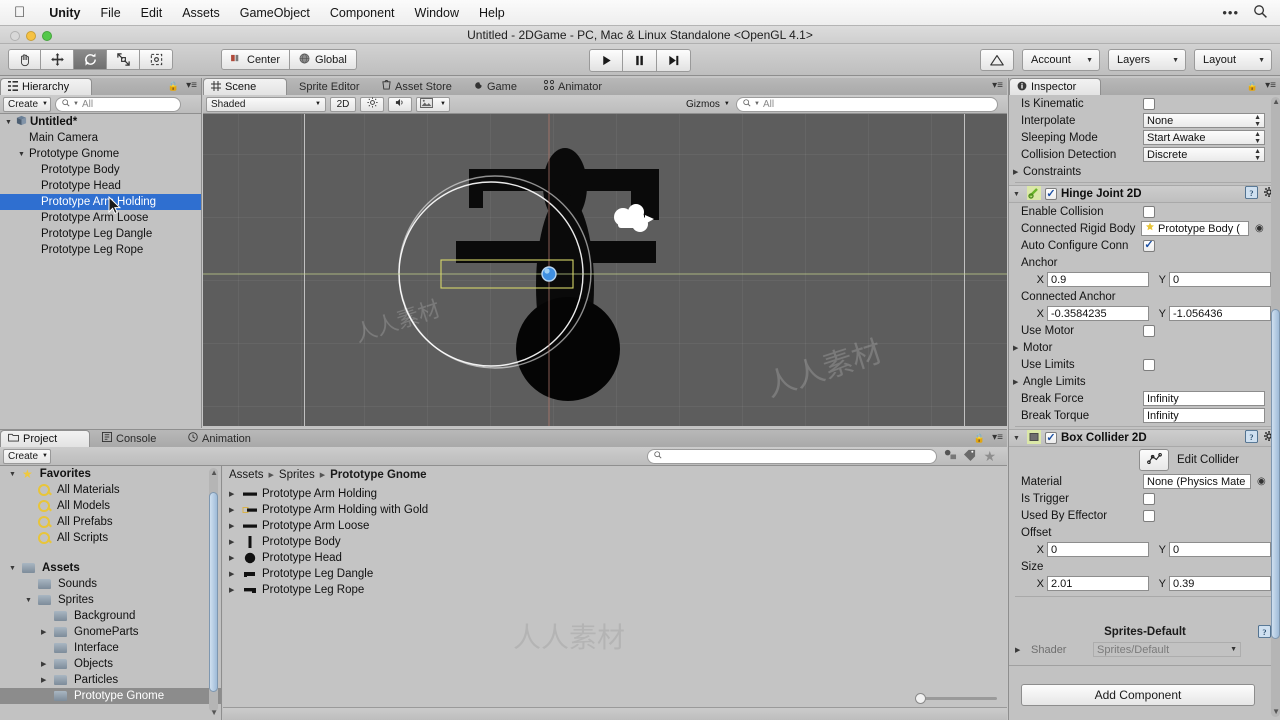 The image size is (1280, 720). I want to click on project-tree-item-all-materials: All Materials, so click(110, 490).